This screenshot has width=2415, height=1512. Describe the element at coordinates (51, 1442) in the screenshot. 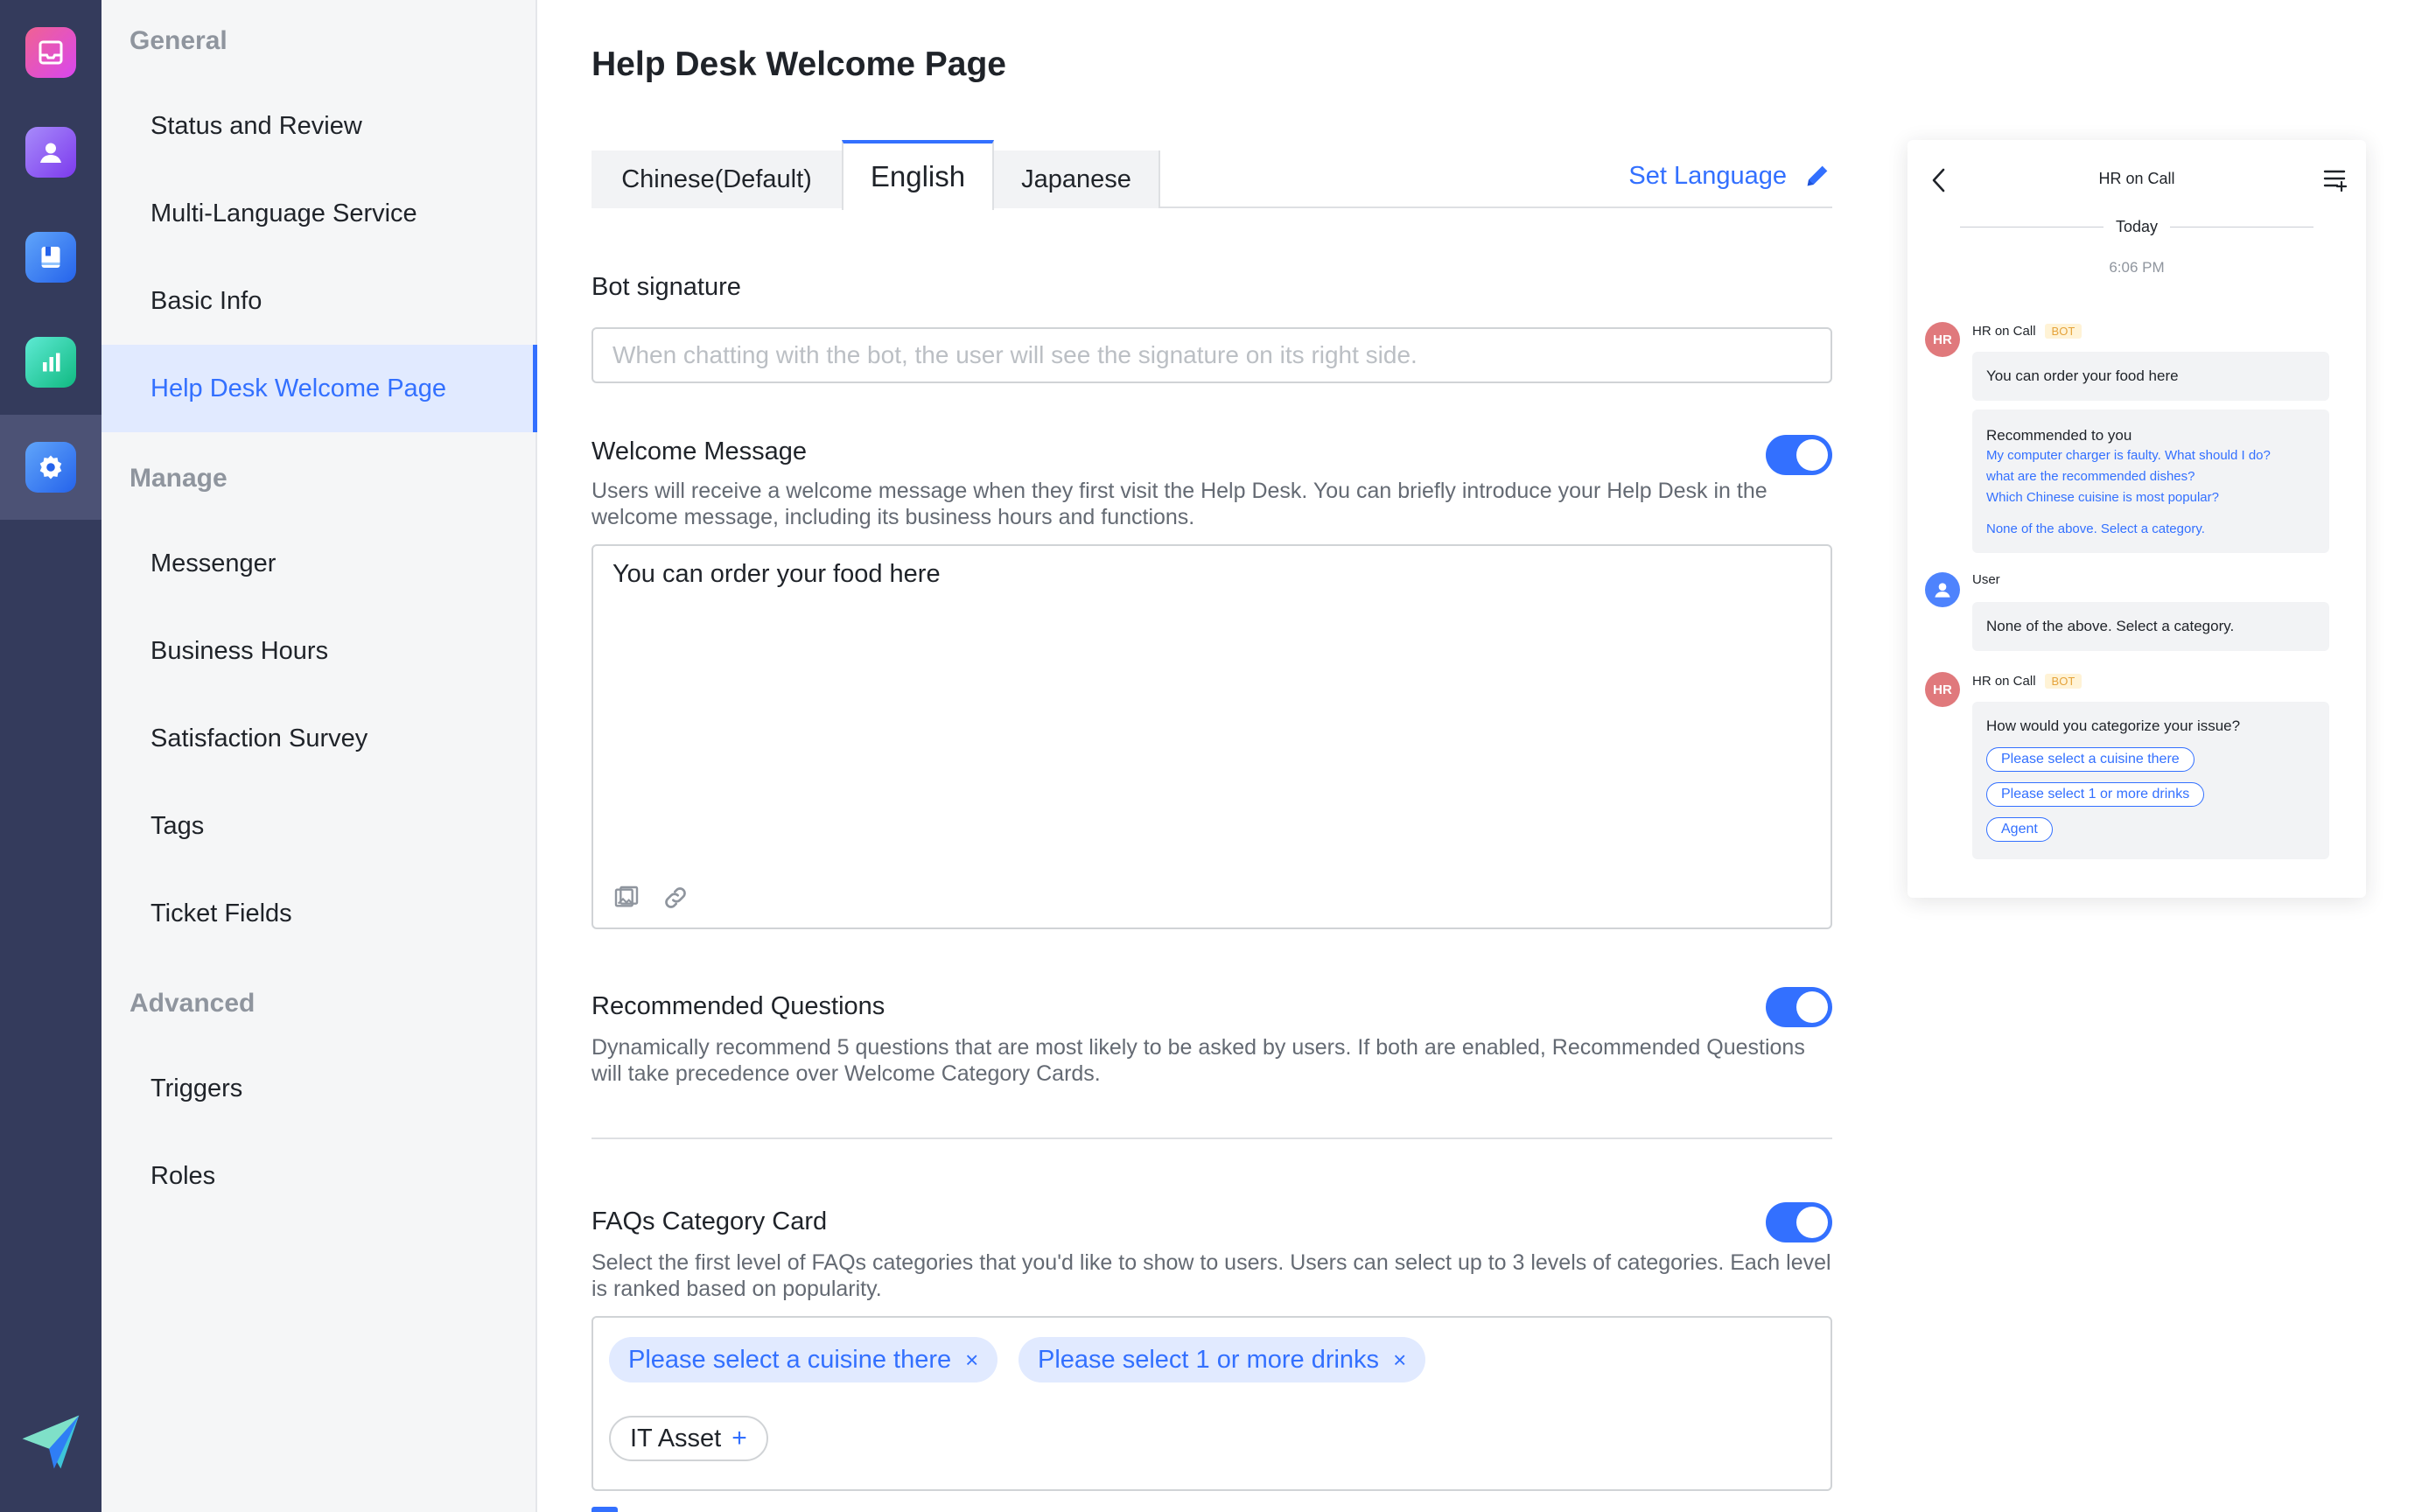

I see `paper-plane-logo-icon` at that location.